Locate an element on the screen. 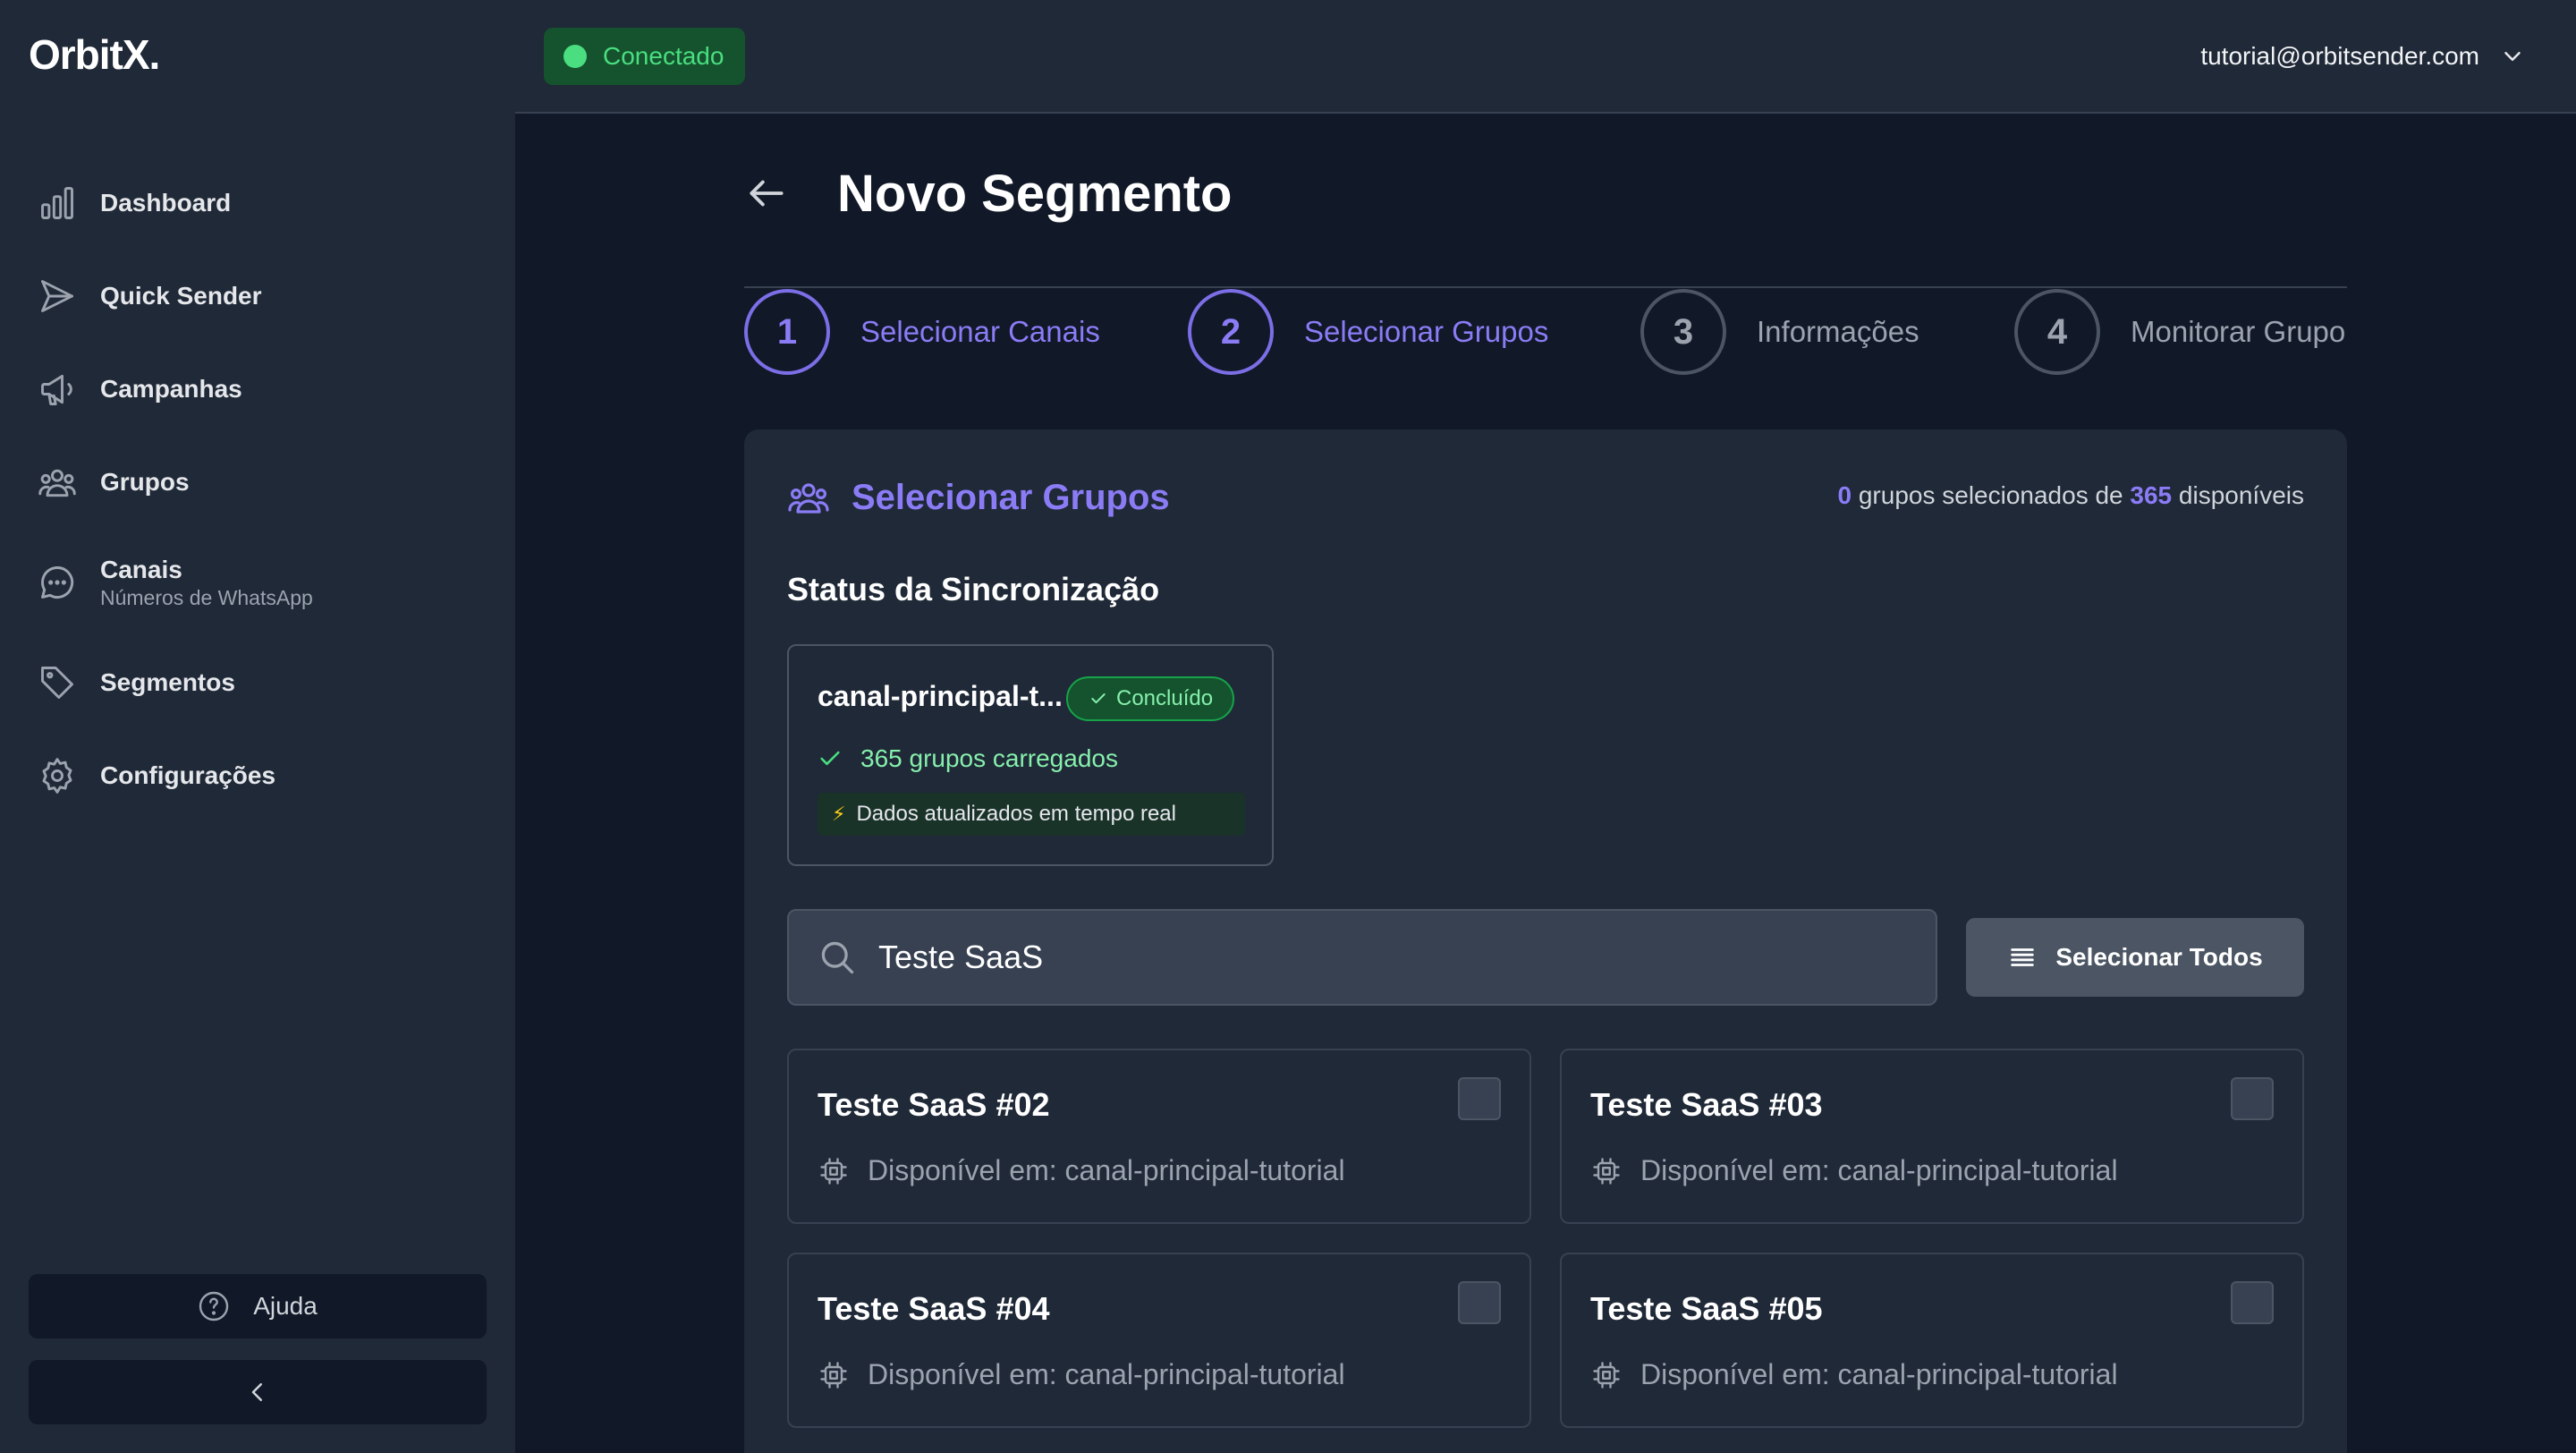 The height and width of the screenshot is (1453, 2576). step-number: 3 is located at coordinates (1683, 332).